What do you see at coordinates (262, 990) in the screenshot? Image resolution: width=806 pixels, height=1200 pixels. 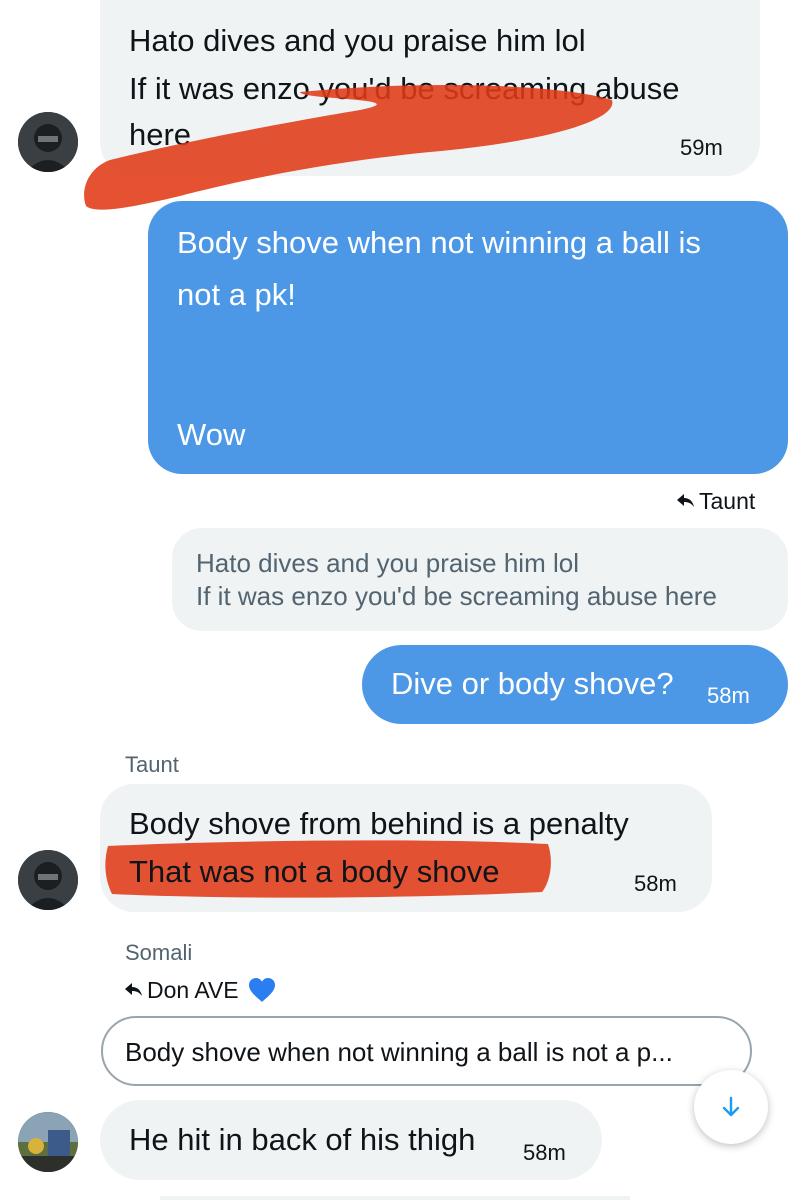 I see `blue-heart-icon` at bounding box center [262, 990].